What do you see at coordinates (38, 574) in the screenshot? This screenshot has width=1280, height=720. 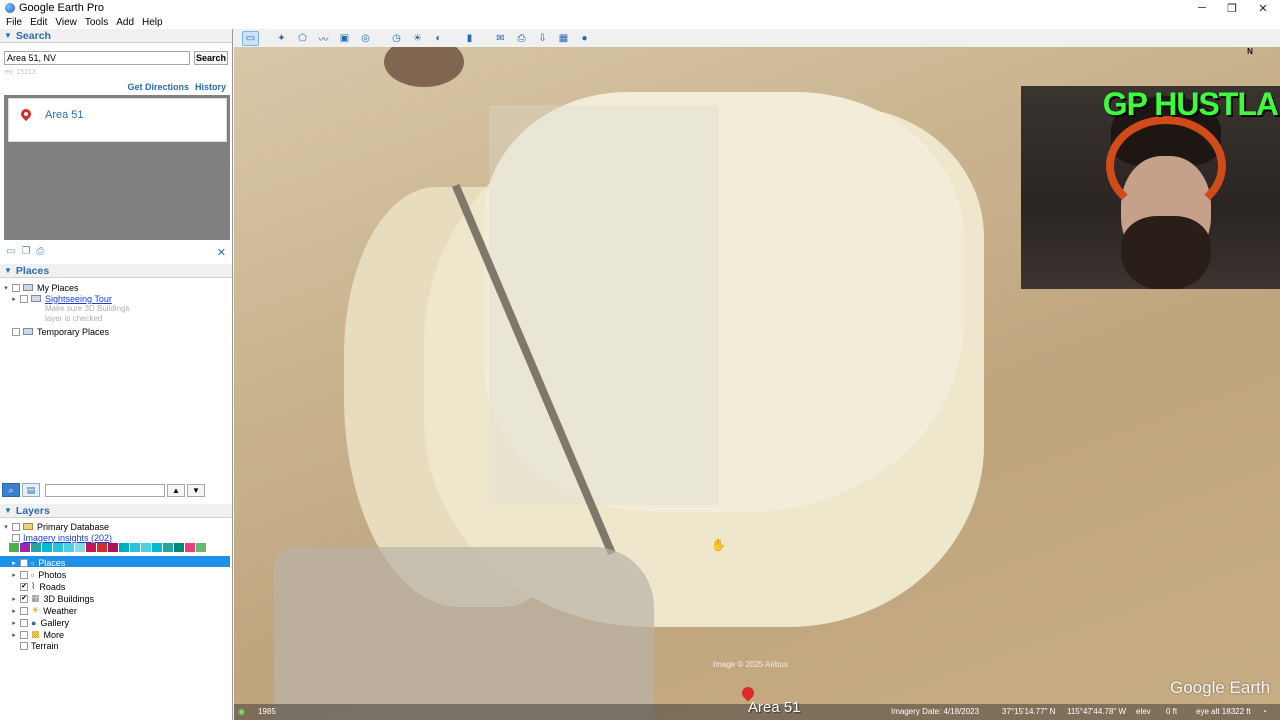 I see `layer-photos: ▸ ▫ Photos` at bounding box center [38, 574].